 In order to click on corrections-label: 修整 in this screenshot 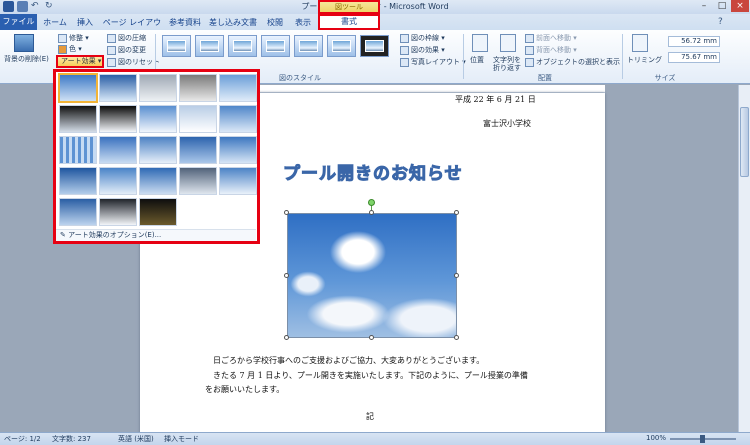, I will do `click(76, 38)`.